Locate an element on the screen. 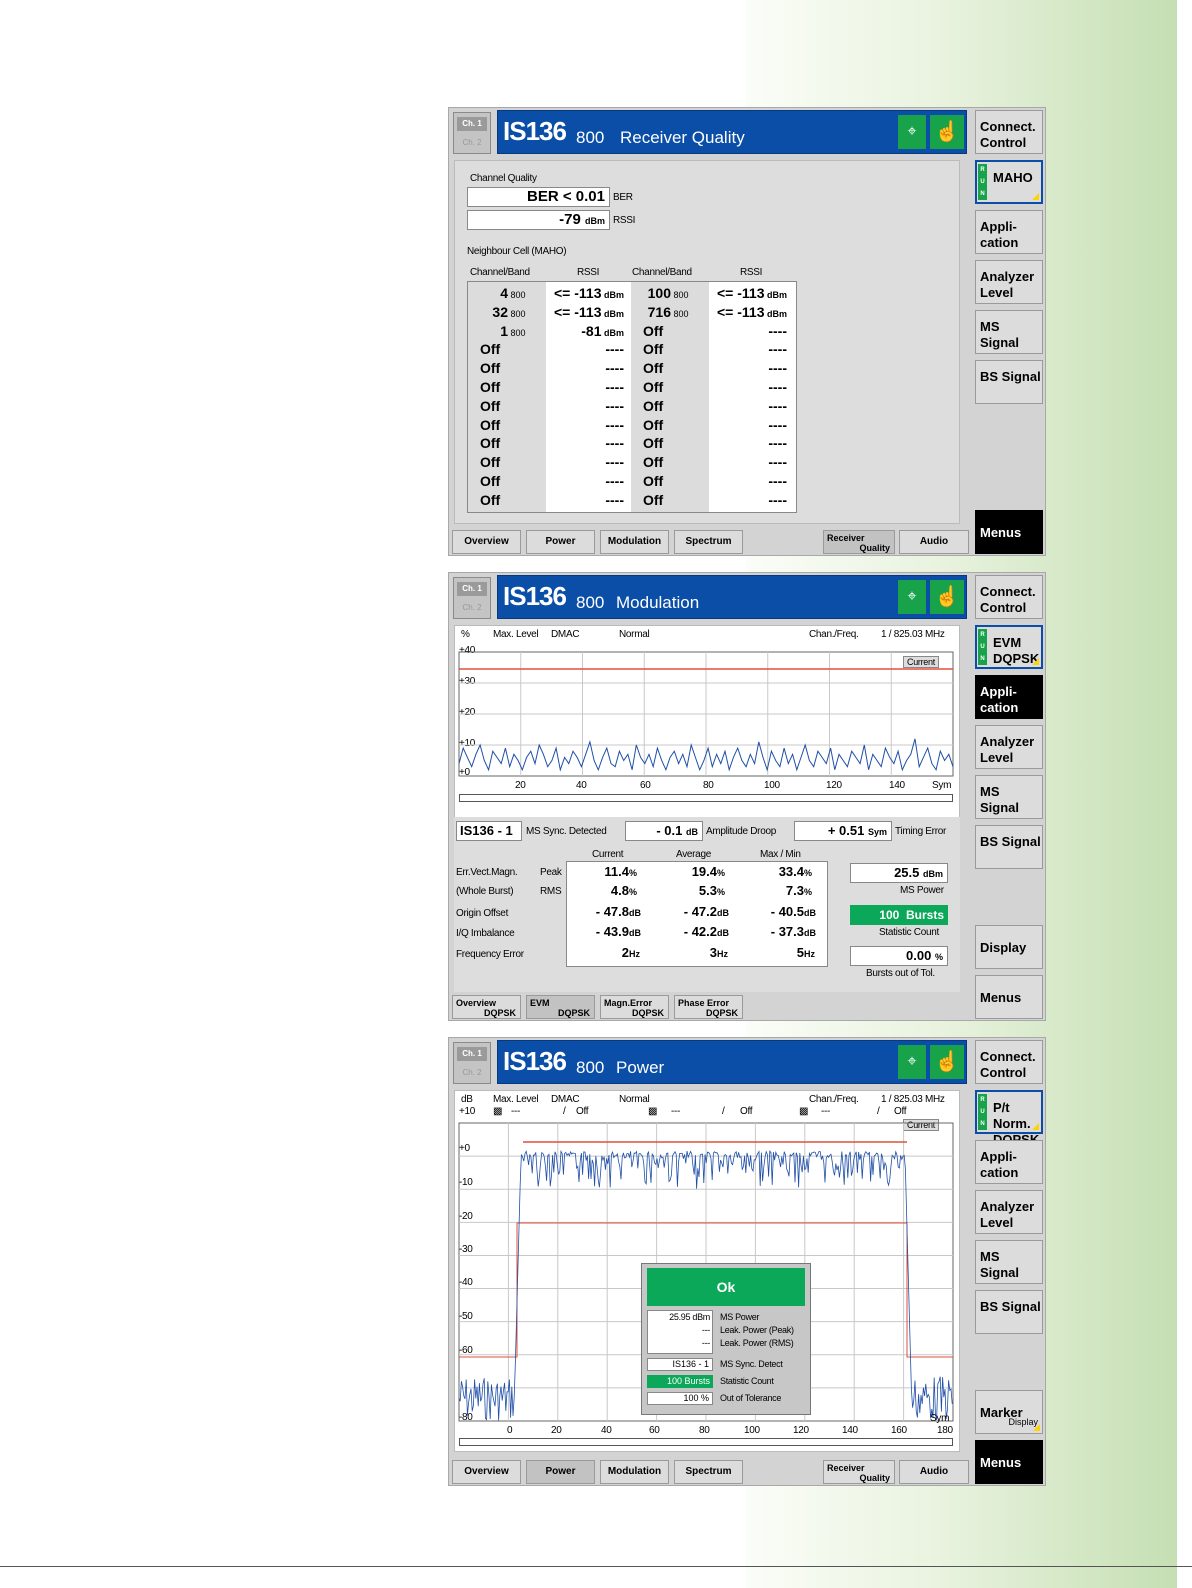  system-name: IS136 is located at coordinates (535, 596).